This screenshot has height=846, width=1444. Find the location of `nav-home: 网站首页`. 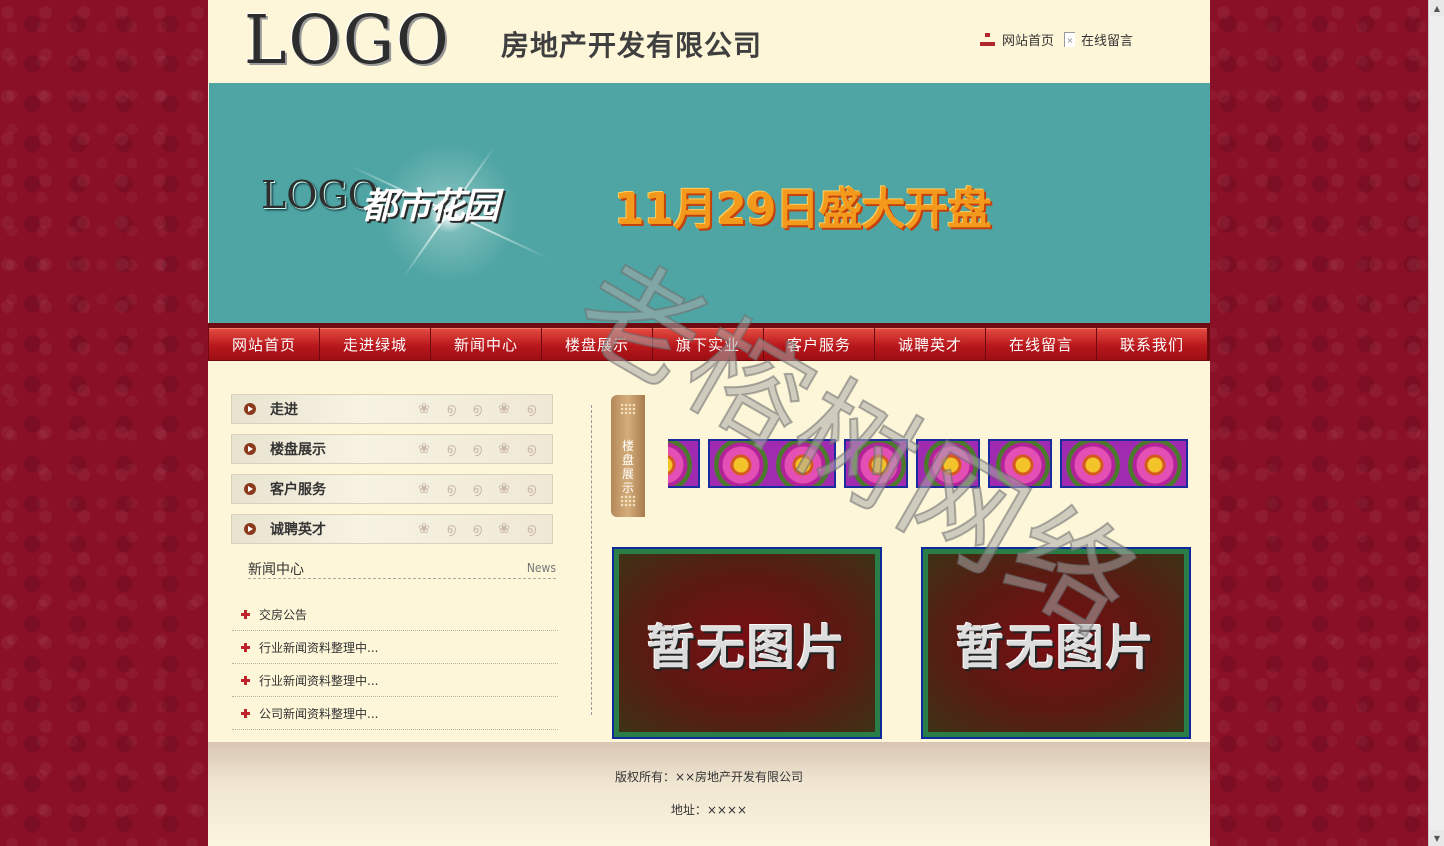

nav-home: 网站首页 is located at coordinates (264, 344).